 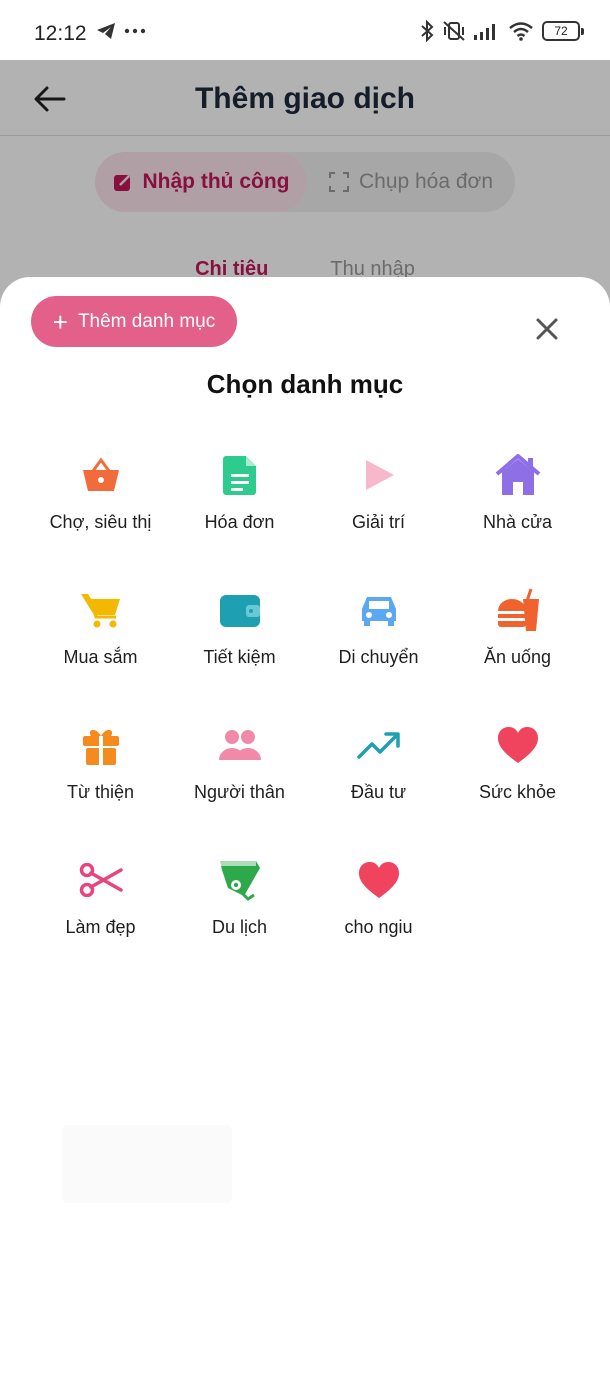 What do you see at coordinates (239, 657) in the screenshot?
I see `category-label: Tiết kiệm` at bounding box center [239, 657].